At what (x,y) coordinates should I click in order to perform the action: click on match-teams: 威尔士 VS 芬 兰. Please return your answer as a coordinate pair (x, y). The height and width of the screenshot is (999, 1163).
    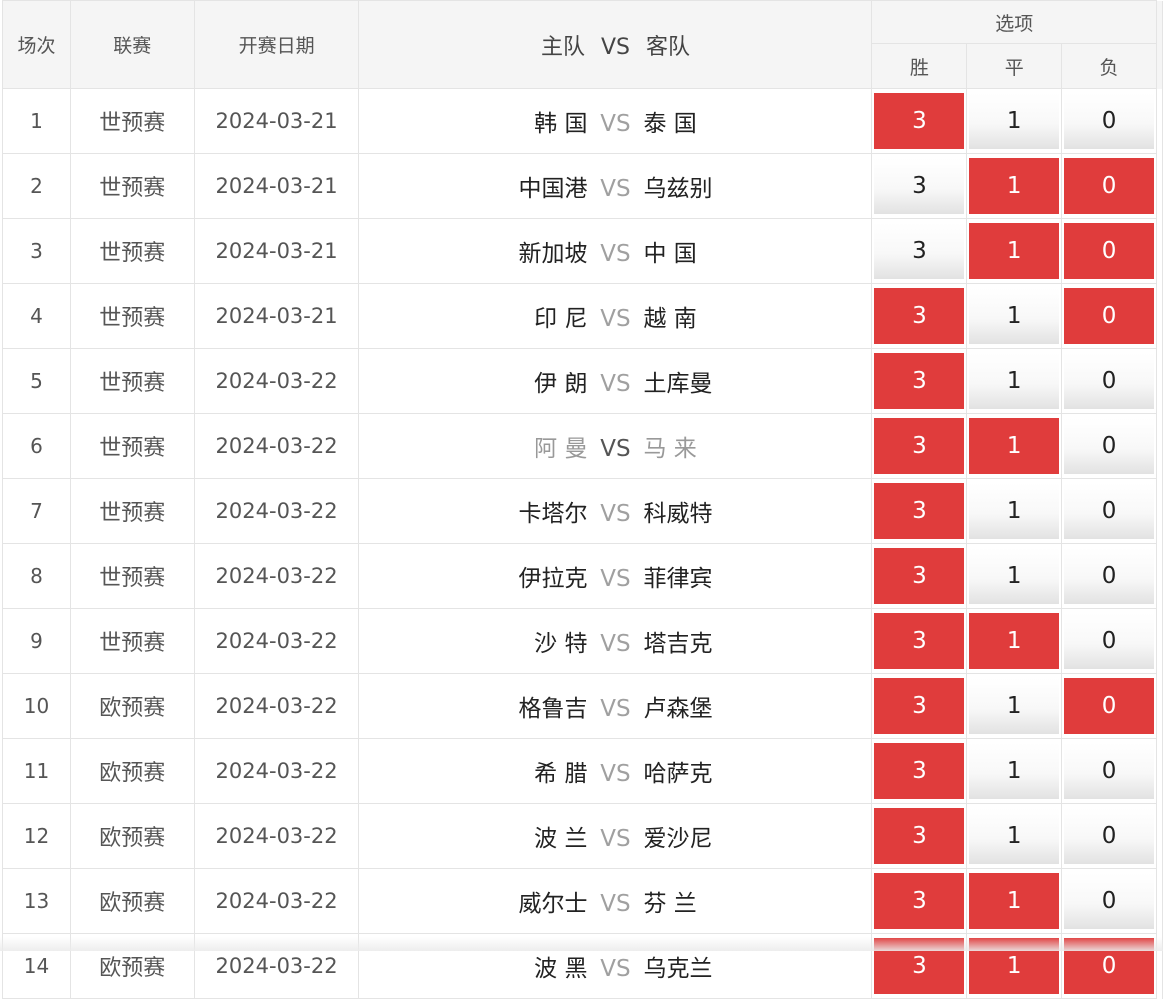
    Looking at the image, I should click on (615, 901).